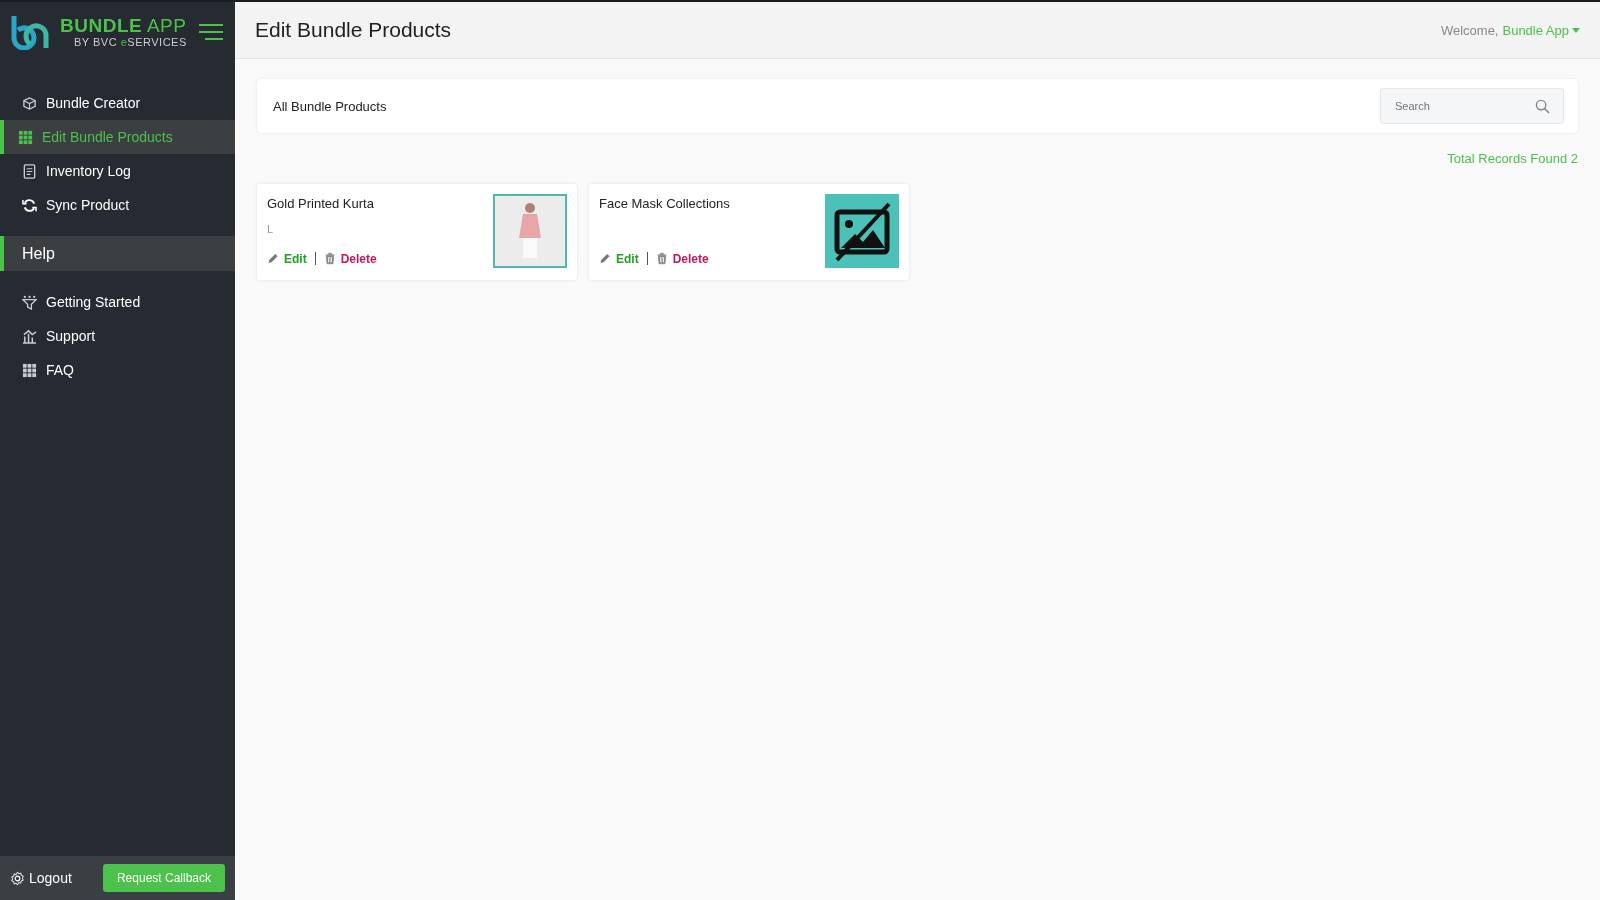 The height and width of the screenshot is (900, 1600). What do you see at coordinates (664, 203) in the screenshot?
I see `product-name: Face Mask Collections` at bounding box center [664, 203].